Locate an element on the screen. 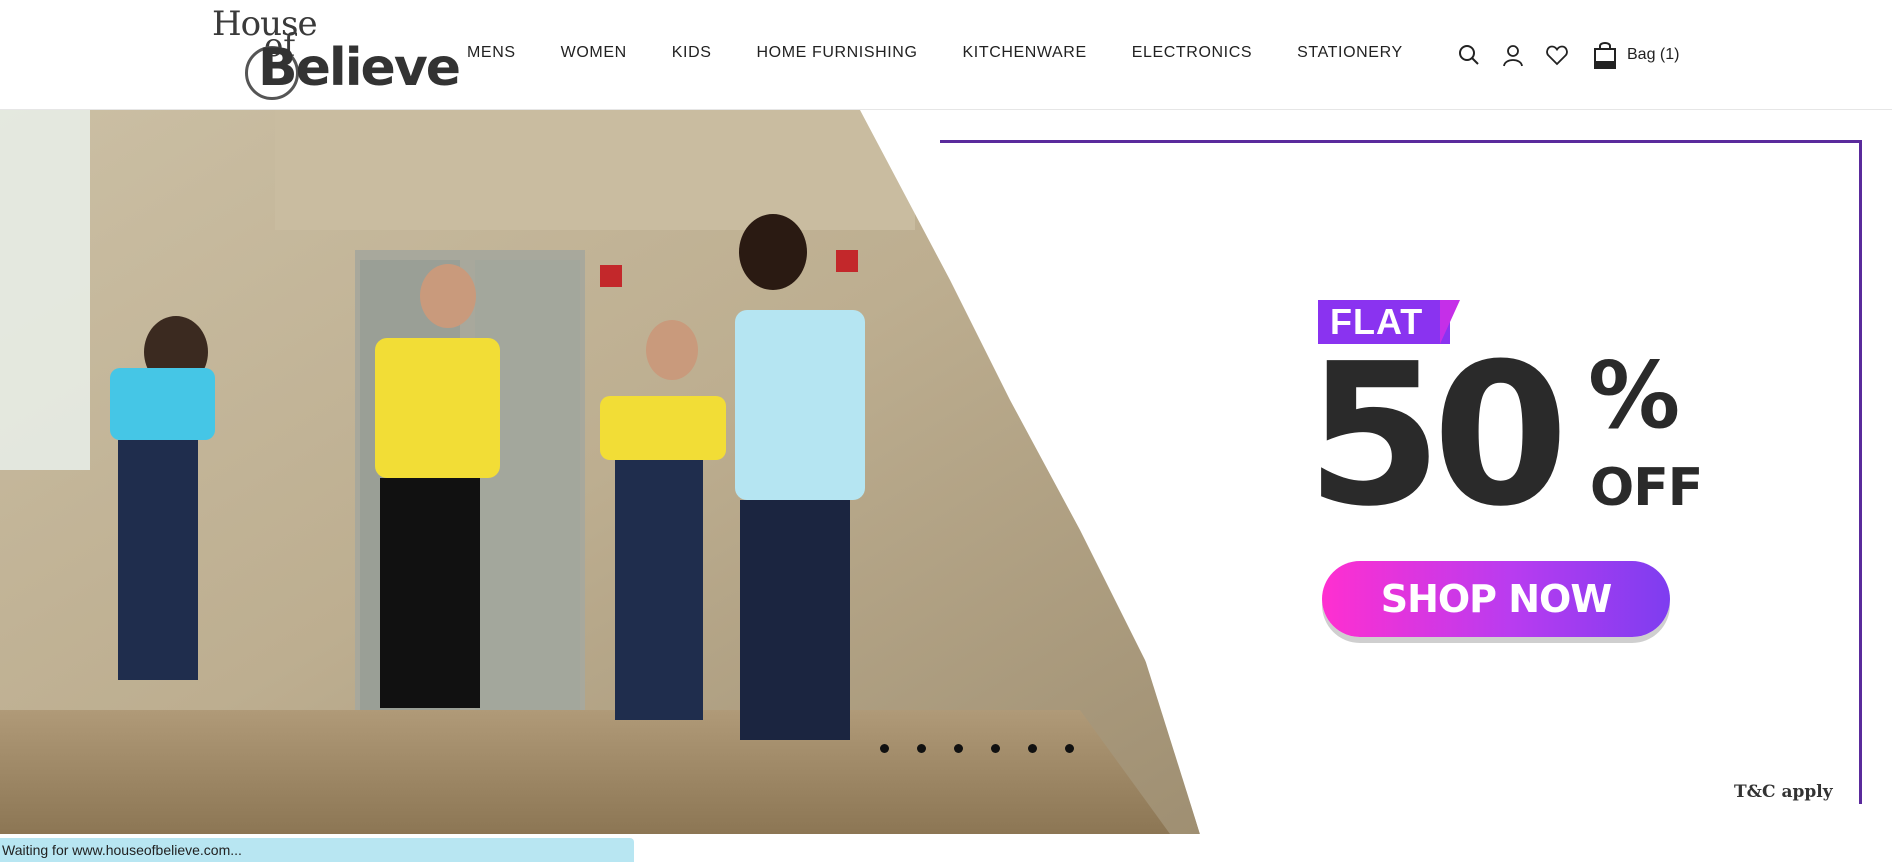 This screenshot has width=1892, height=862. percent-symbol: % is located at coordinates (1634, 395).